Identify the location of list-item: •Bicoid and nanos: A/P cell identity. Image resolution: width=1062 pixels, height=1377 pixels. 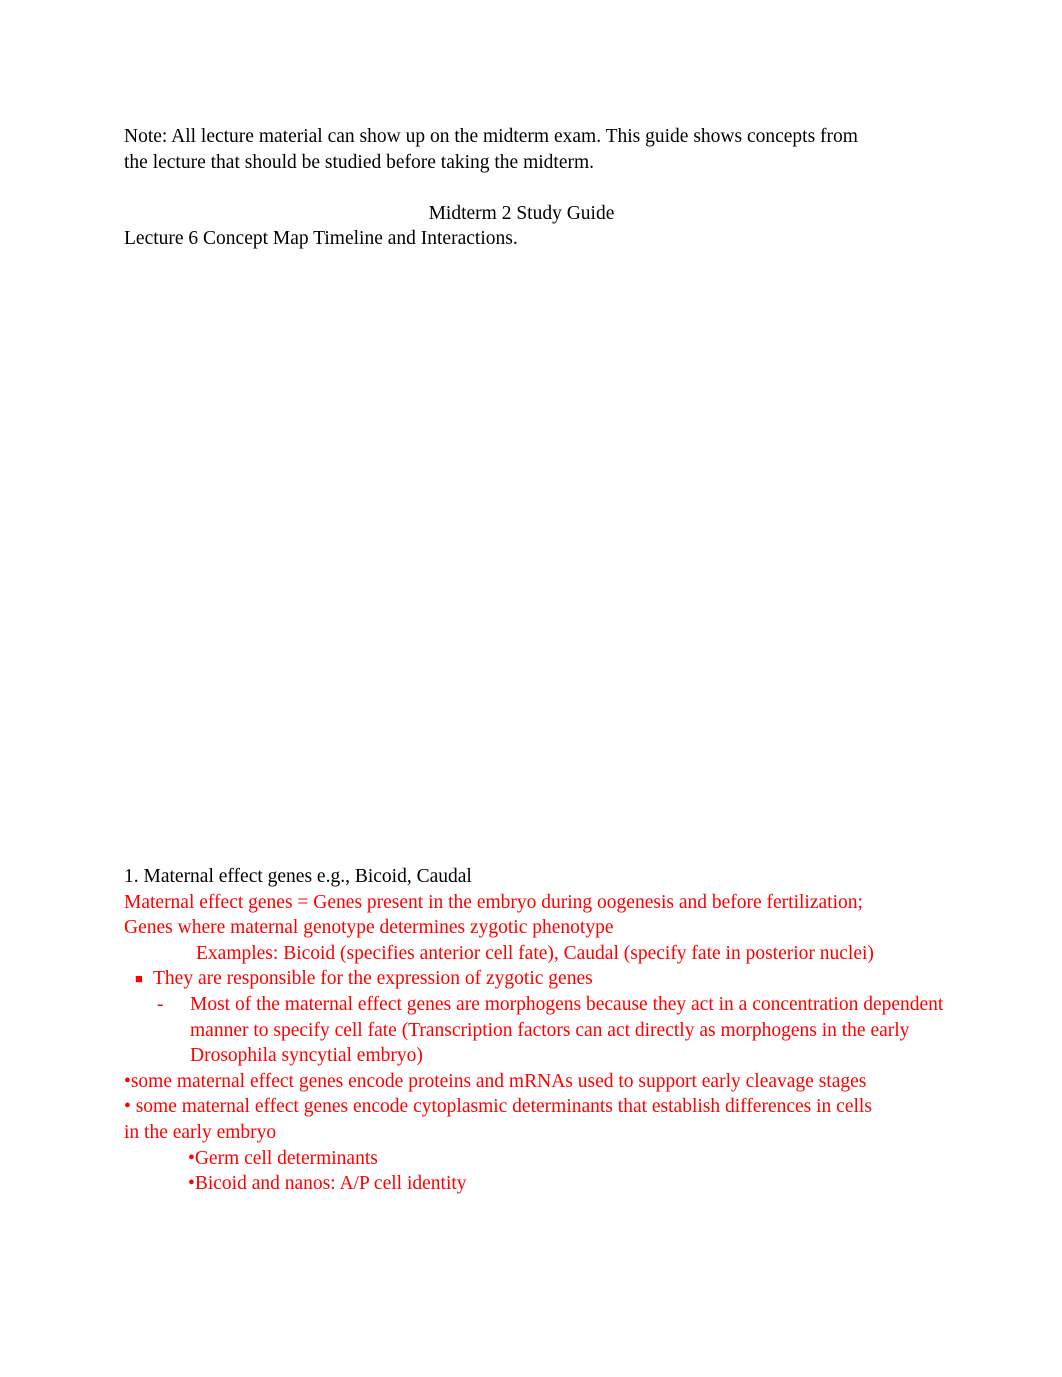
(524, 1184).